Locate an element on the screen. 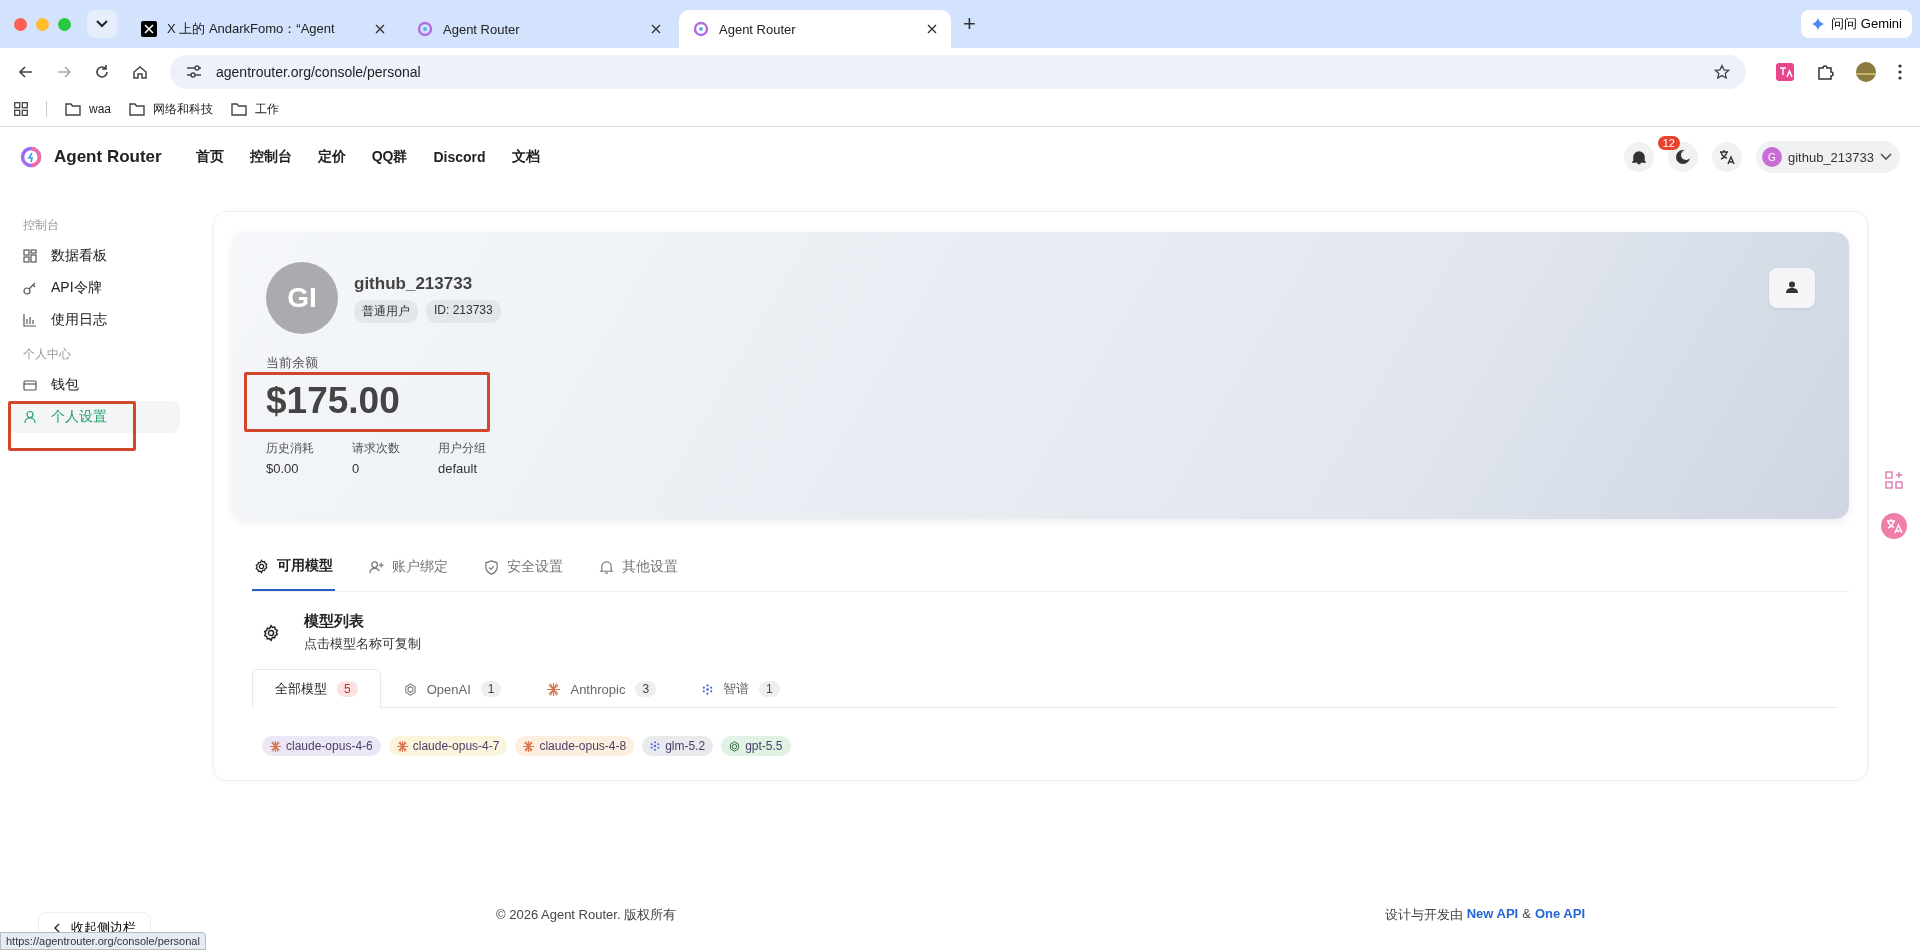 The width and height of the screenshot is (1920, 950). section-subtitle: 点击模型名称可复制 is located at coordinates (362, 644).